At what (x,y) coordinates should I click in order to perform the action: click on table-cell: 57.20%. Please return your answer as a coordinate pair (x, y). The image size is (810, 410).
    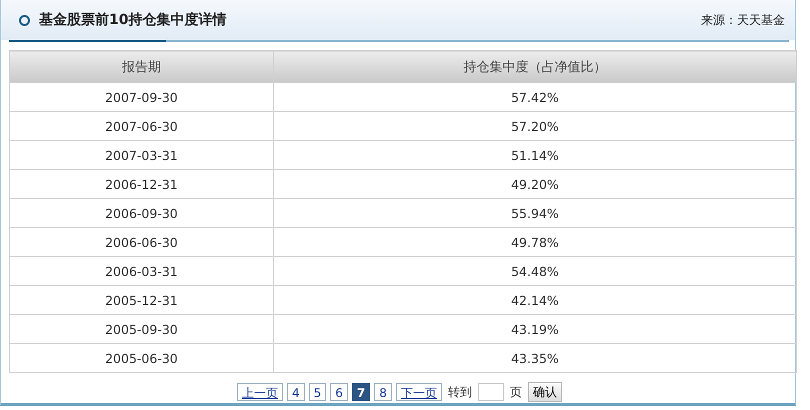
    Looking at the image, I should click on (534, 126).